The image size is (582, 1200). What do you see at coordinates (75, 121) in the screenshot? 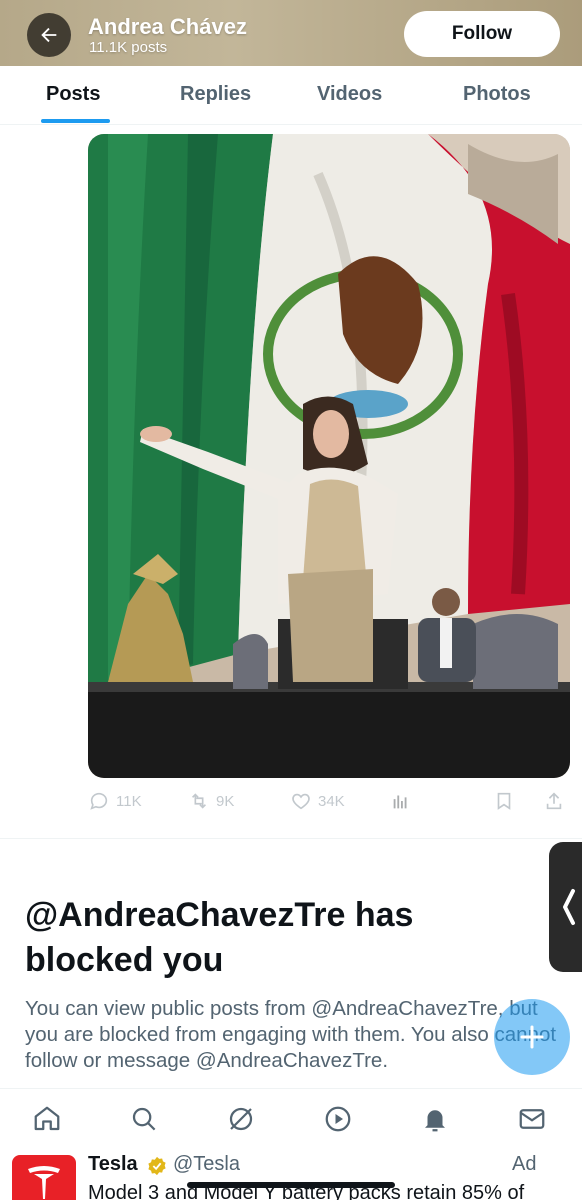
I see `active-tab-indicator` at bounding box center [75, 121].